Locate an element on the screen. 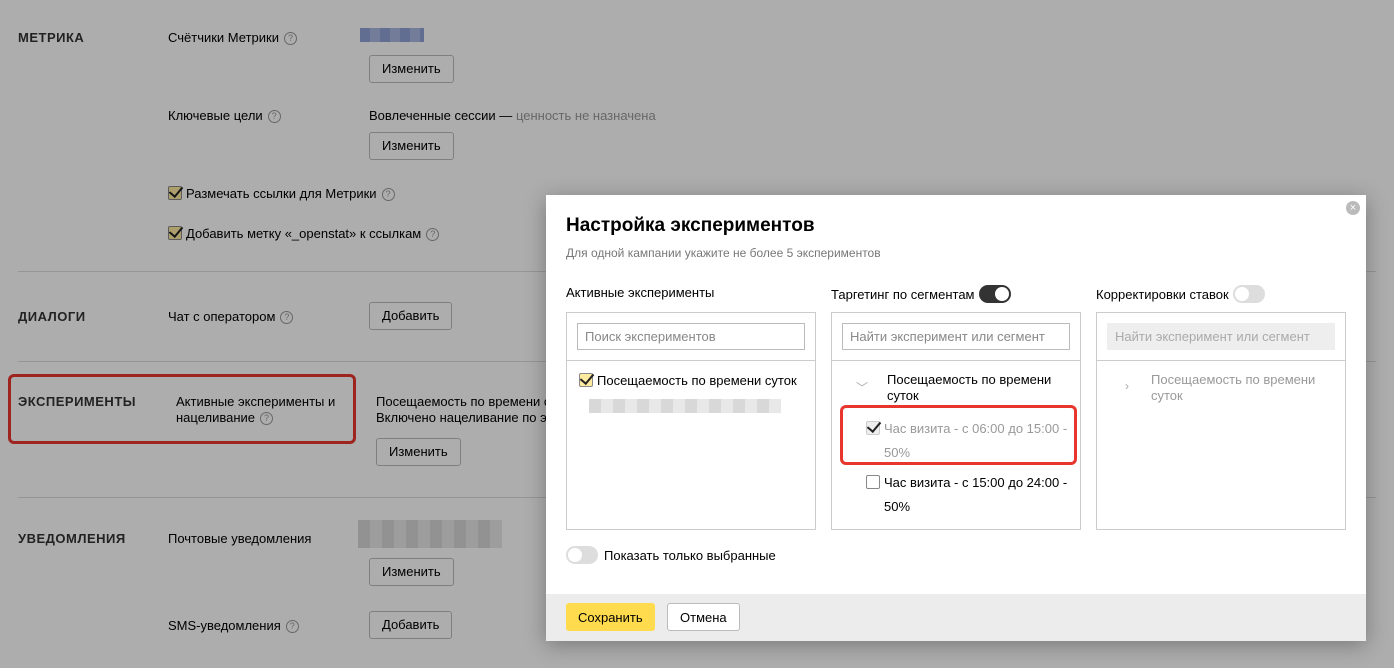 The image size is (1394, 668). segment-group: Посещаемость по времени суток is located at coordinates (969, 387).